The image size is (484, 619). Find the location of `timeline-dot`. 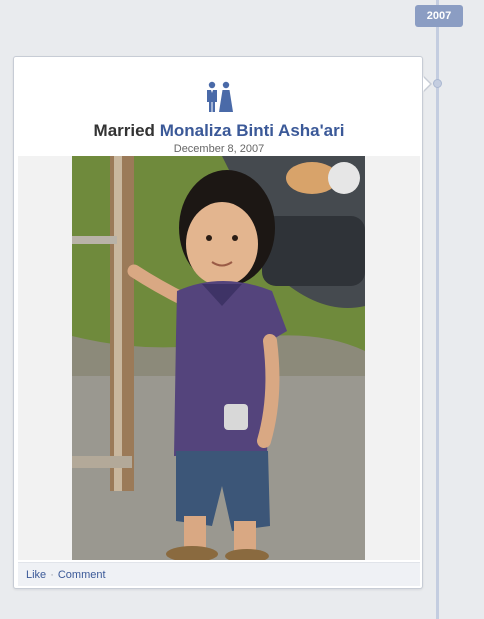

timeline-dot is located at coordinates (437, 83).